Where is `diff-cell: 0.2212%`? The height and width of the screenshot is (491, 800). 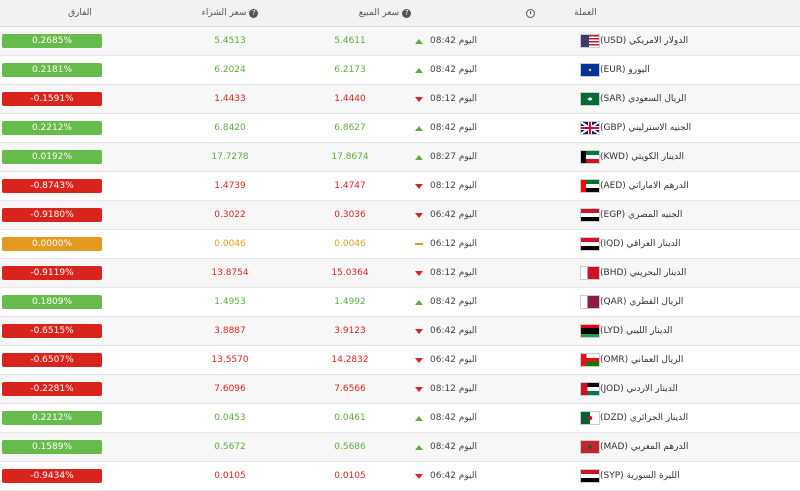
diff-cell: 0.2212% is located at coordinates (53, 418).